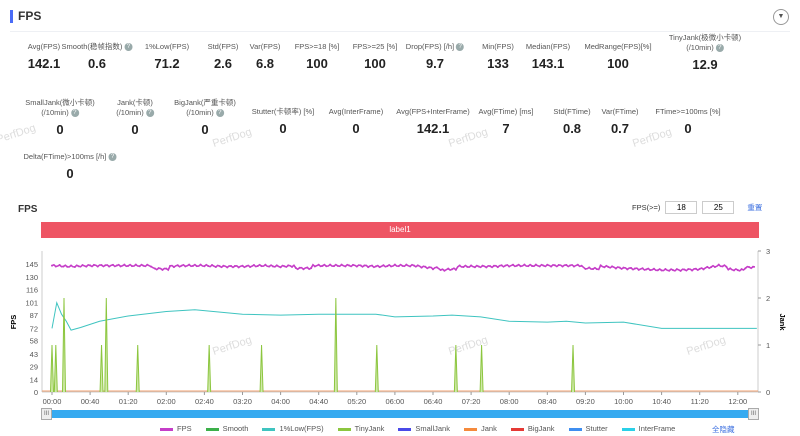  Describe the element at coordinates (166, 401) in the screenshot. I see `x-tick-label: 02:00` at that location.